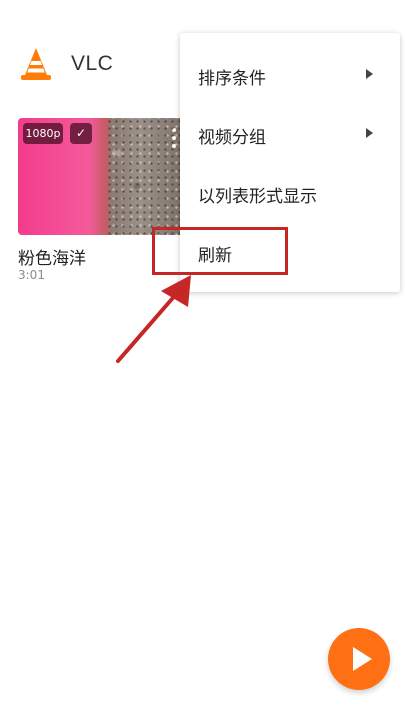 The width and height of the screenshot is (405, 720). I want to click on app-title: VLC, so click(92, 63).